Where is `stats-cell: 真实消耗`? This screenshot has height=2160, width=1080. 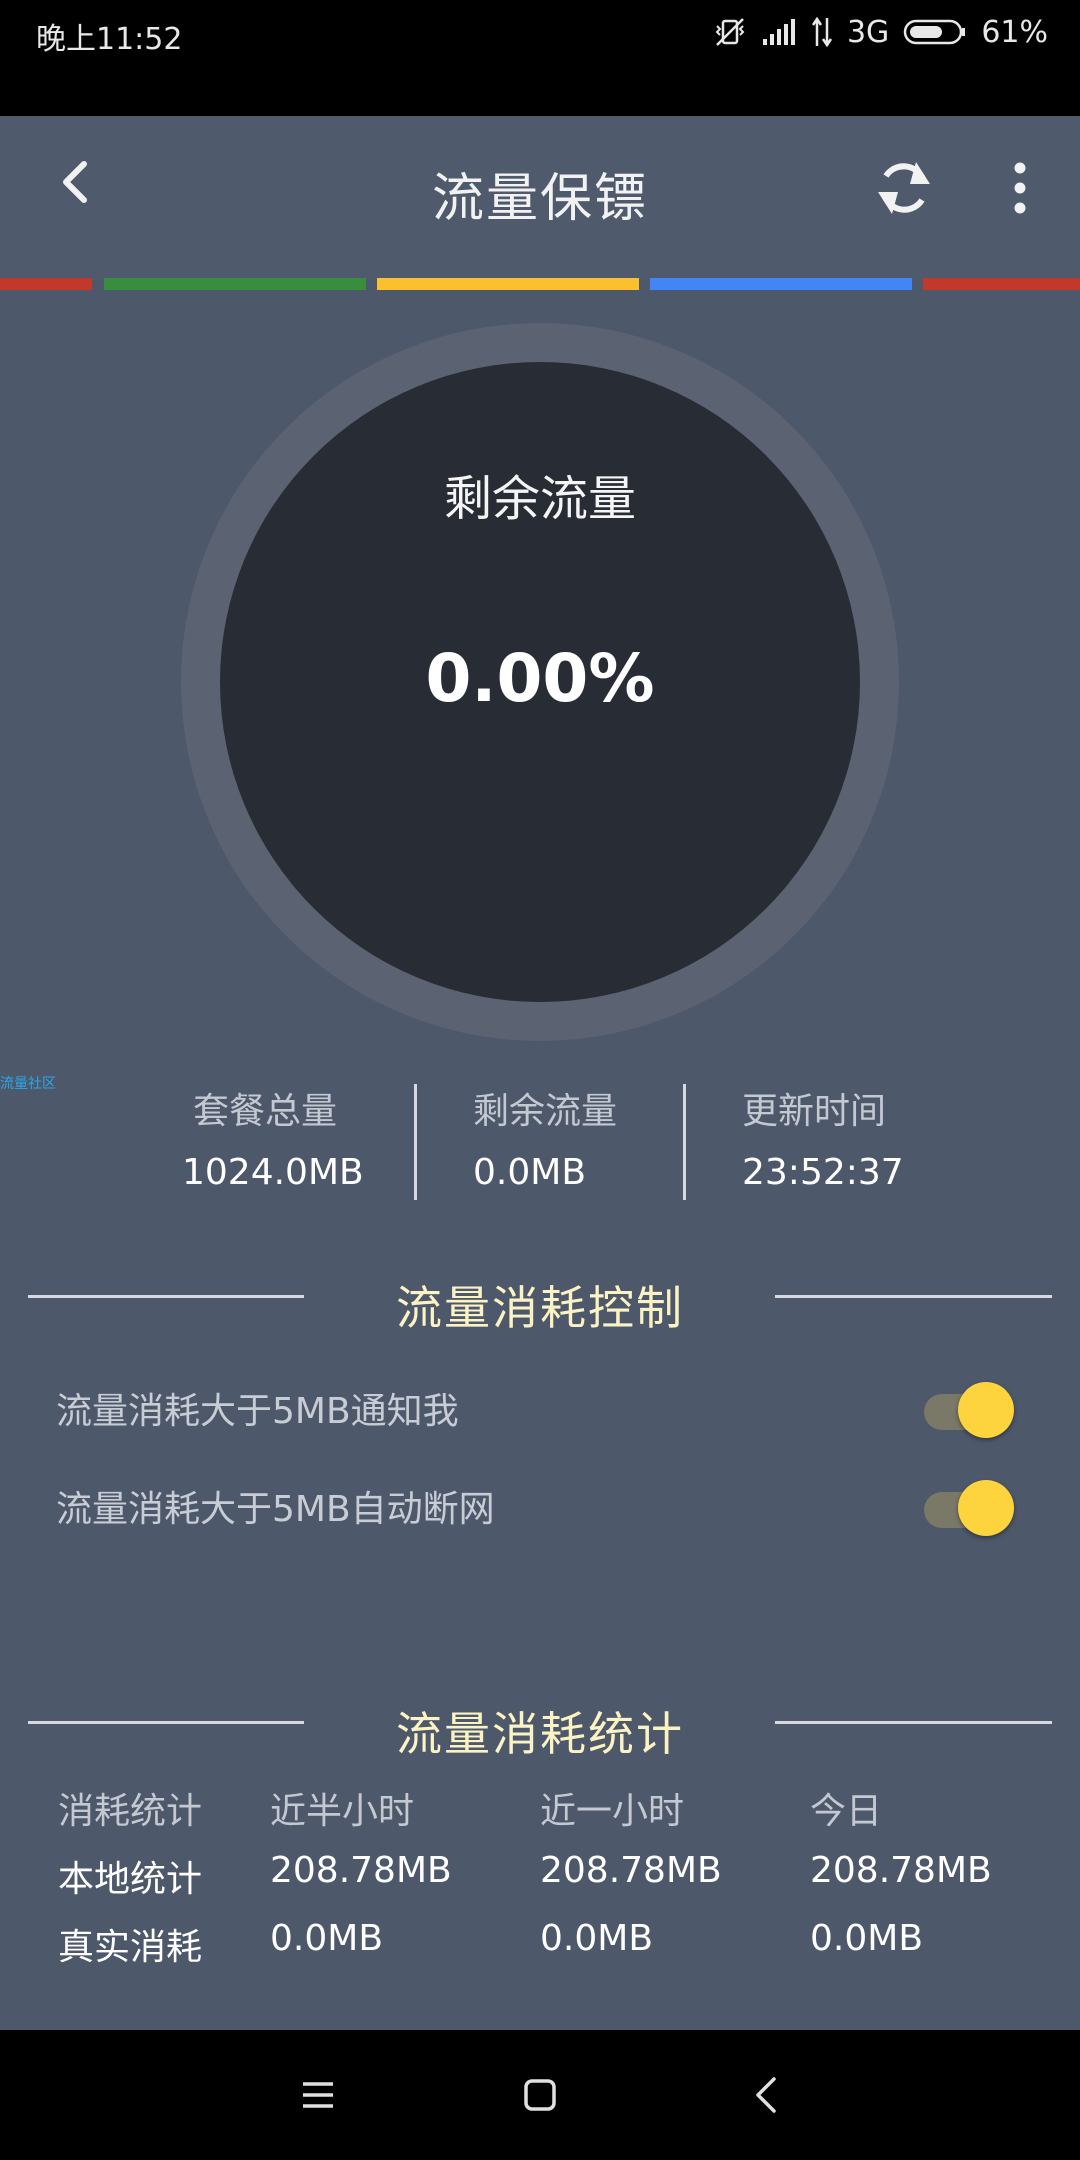
stats-cell: 真实消耗 is located at coordinates (130, 1947).